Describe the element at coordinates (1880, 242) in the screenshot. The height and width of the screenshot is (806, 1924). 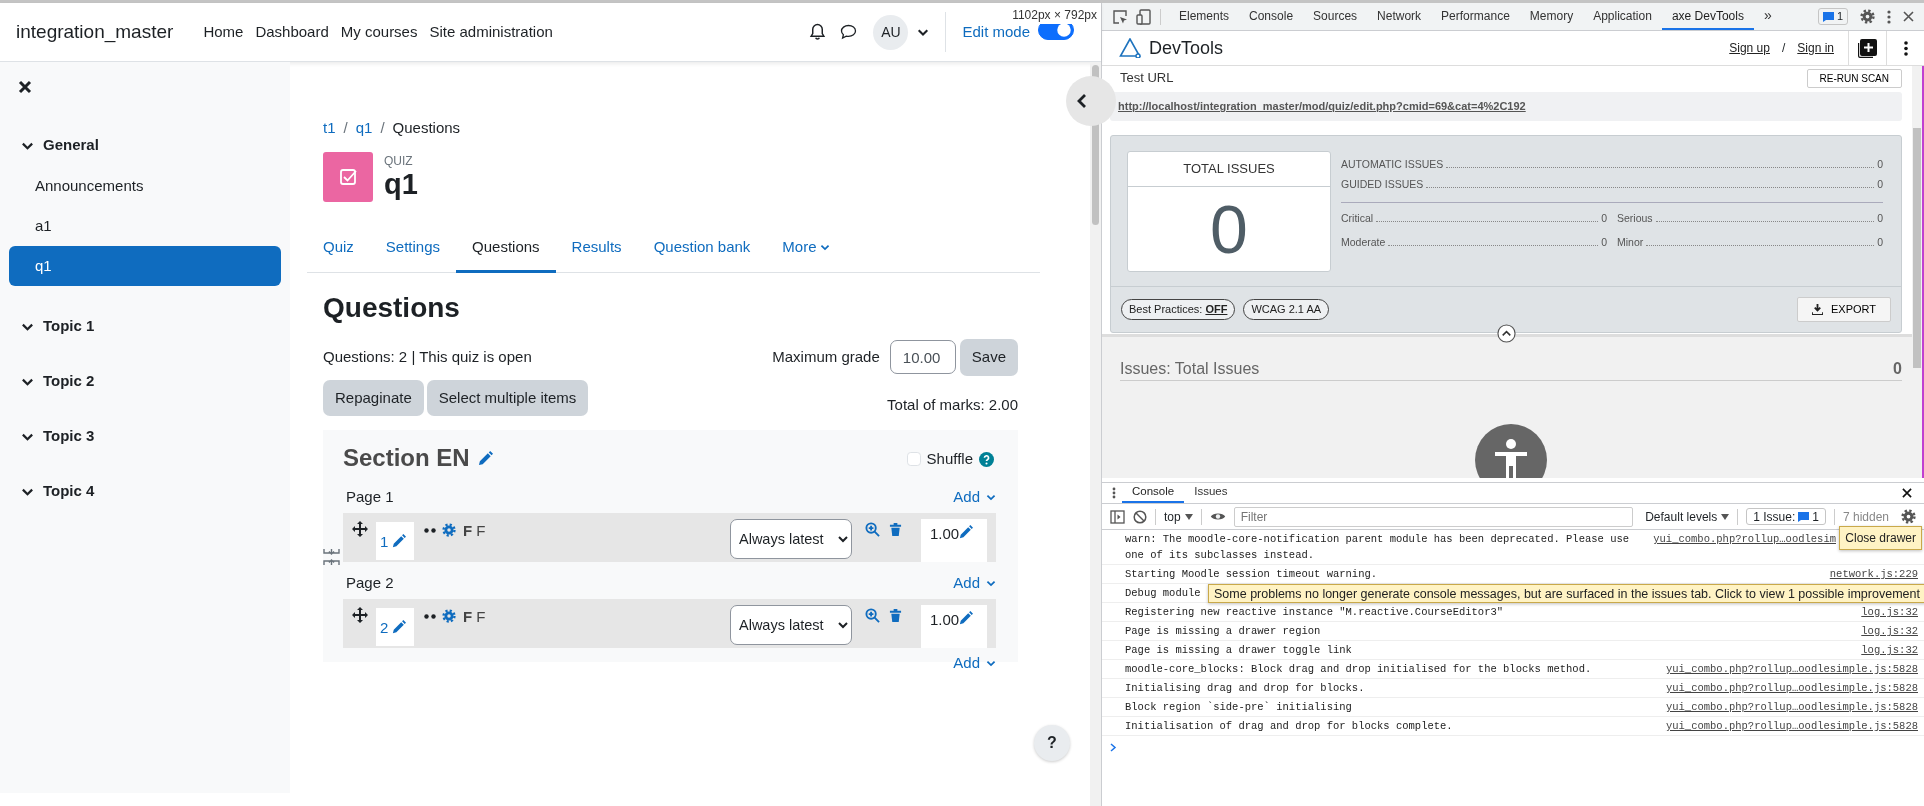
I see `severity-count: 0` at that location.